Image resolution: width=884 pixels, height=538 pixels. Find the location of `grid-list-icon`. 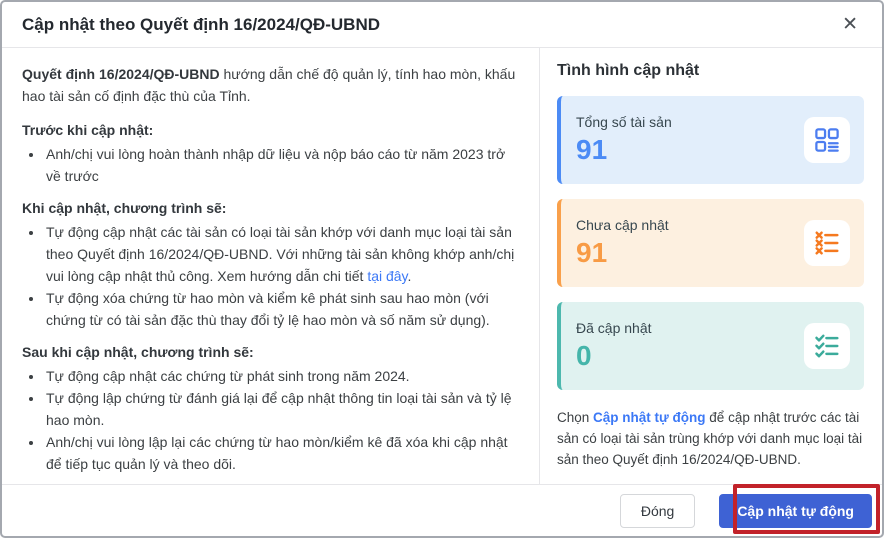

grid-list-icon is located at coordinates (827, 140).